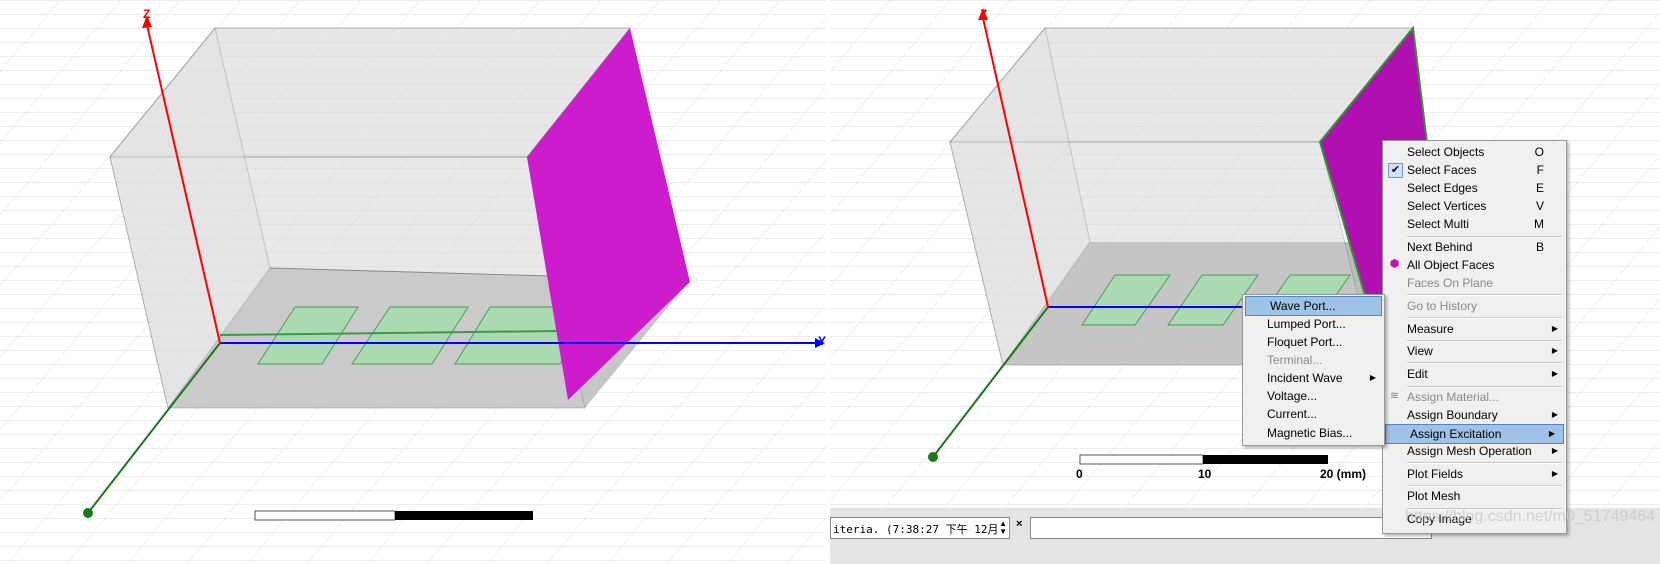  I want to click on menu-item-assign-excitation: Assign Excitation ▶, so click(1474, 434).